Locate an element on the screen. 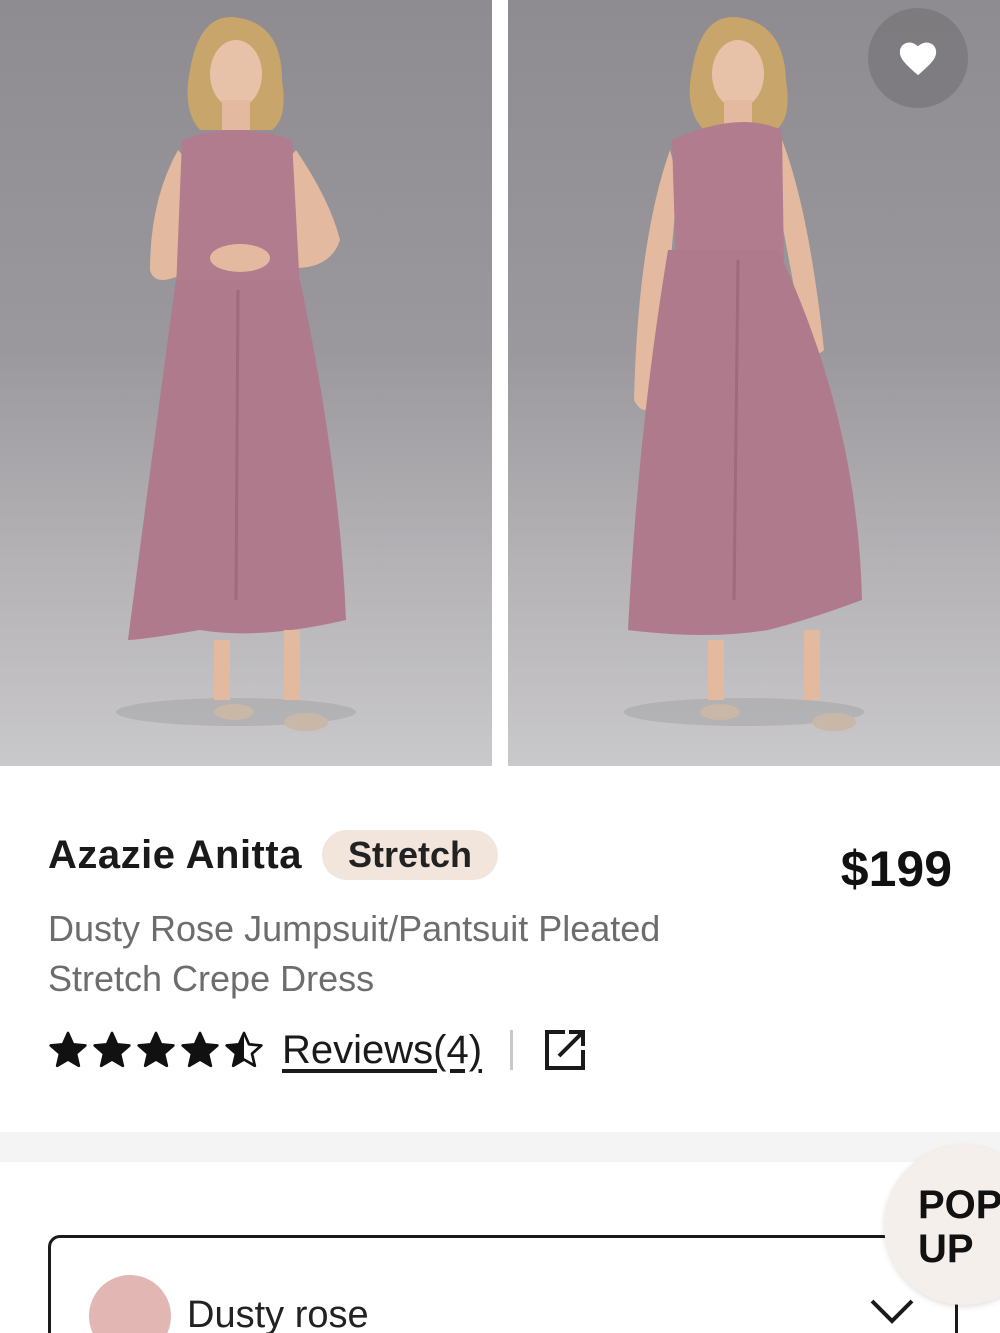 The width and height of the screenshot is (1000, 1333). share-icon is located at coordinates (565, 1050).